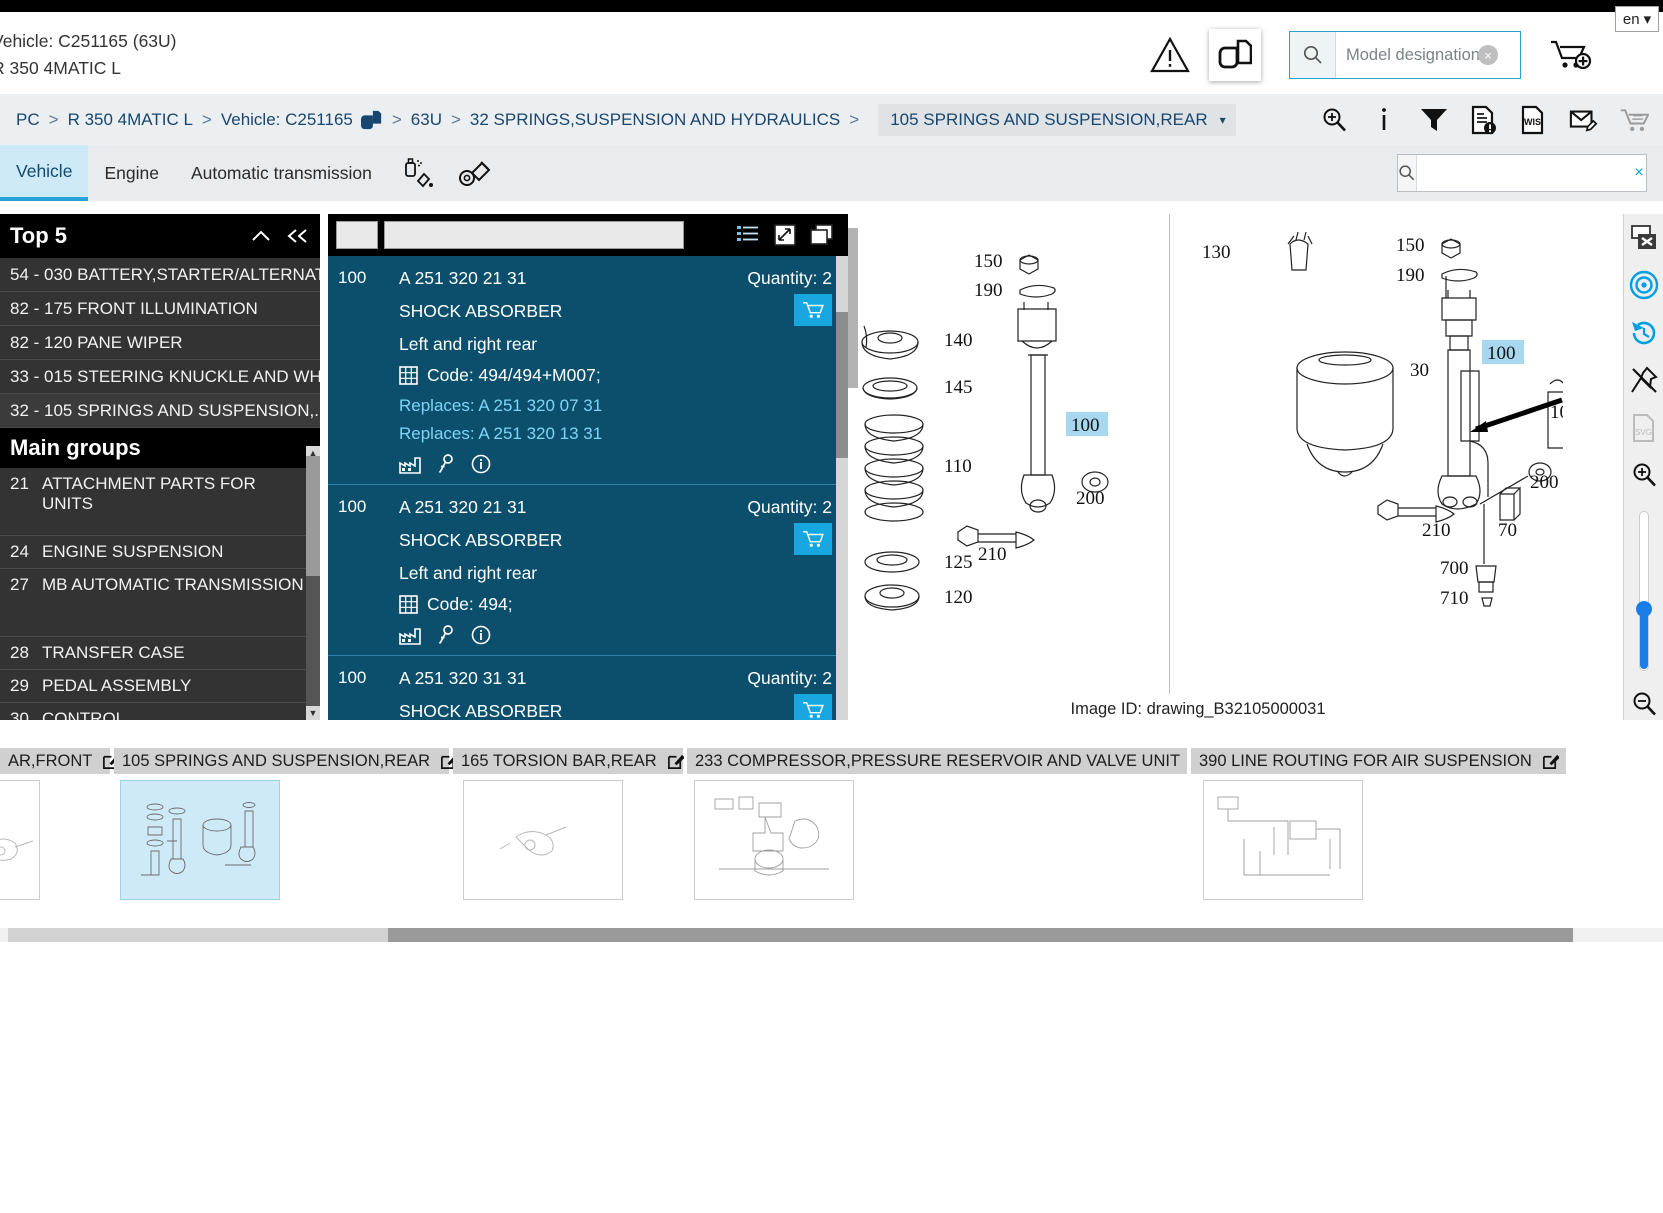 The width and height of the screenshot is (1663, 1213). I want to click on language-selector: en ▾, so click(1637, 19).